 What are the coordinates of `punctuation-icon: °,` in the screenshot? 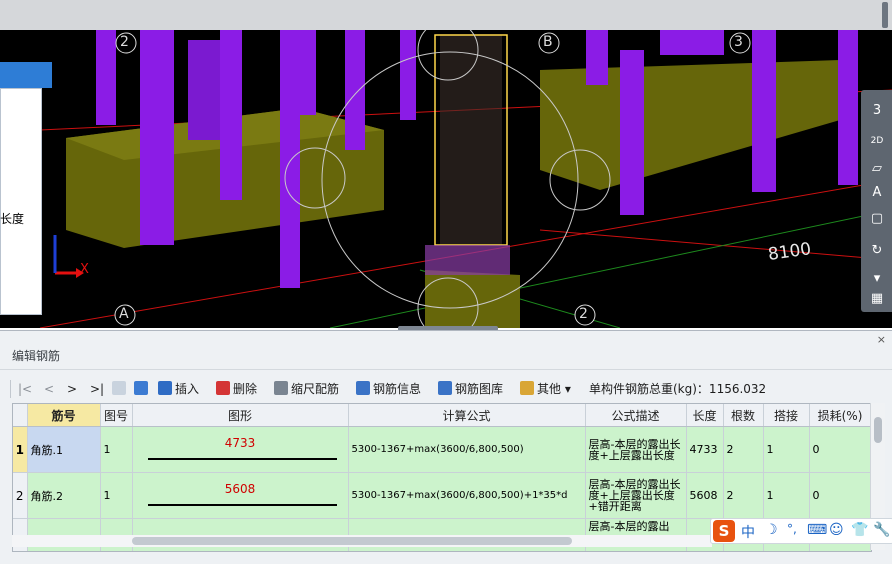 It's located at (792, 529).